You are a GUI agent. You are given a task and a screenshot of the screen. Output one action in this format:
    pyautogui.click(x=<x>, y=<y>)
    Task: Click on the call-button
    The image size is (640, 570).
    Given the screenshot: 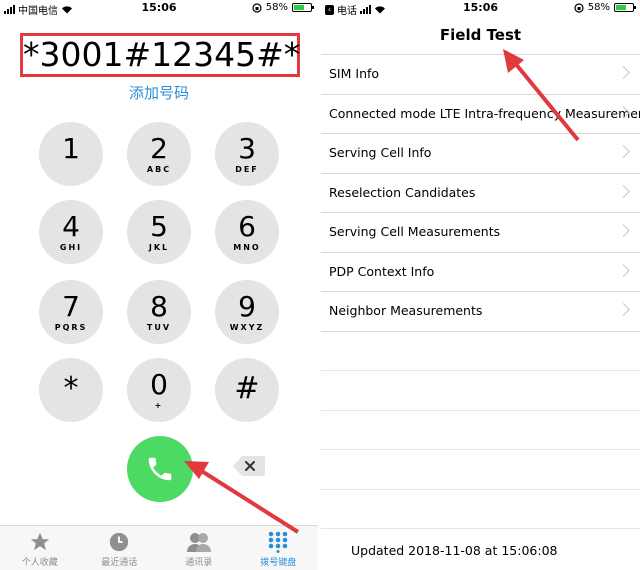 What is the action you would take?
    pyautogui.click(x=160, y=469)
    